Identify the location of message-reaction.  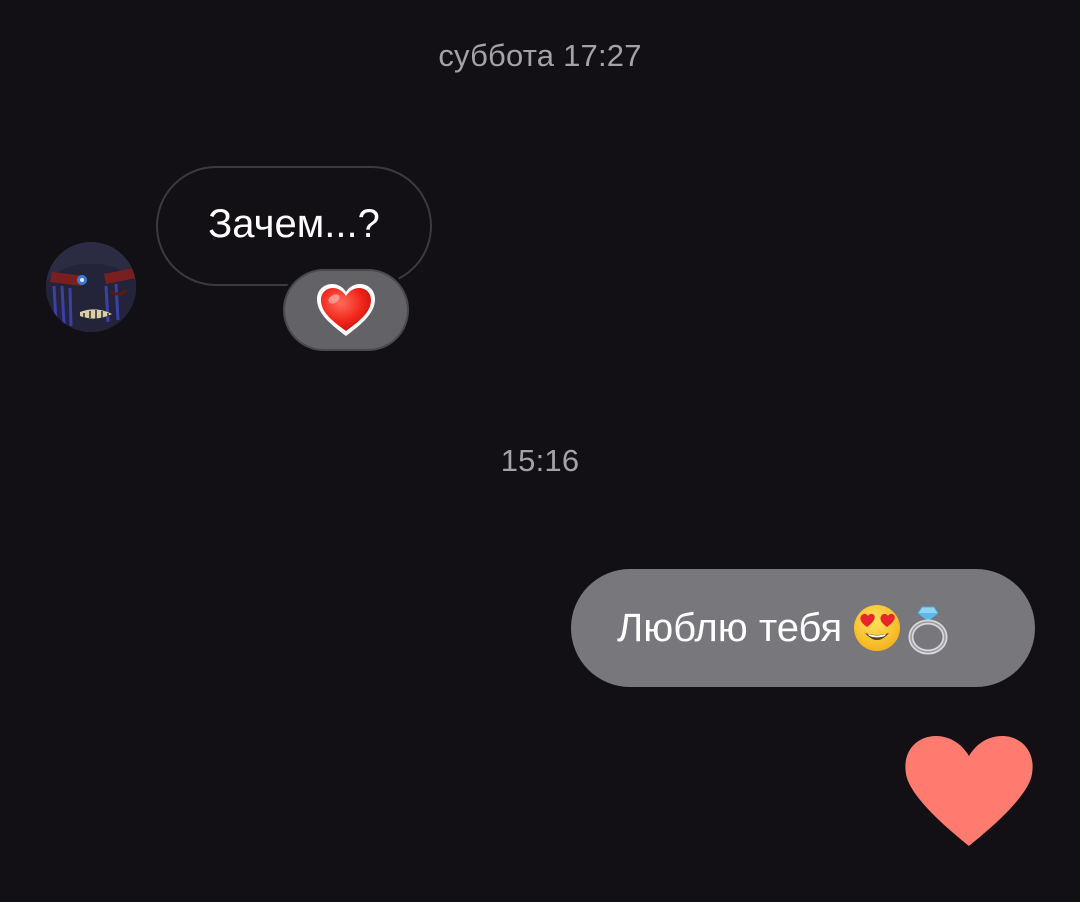
(346, 310).